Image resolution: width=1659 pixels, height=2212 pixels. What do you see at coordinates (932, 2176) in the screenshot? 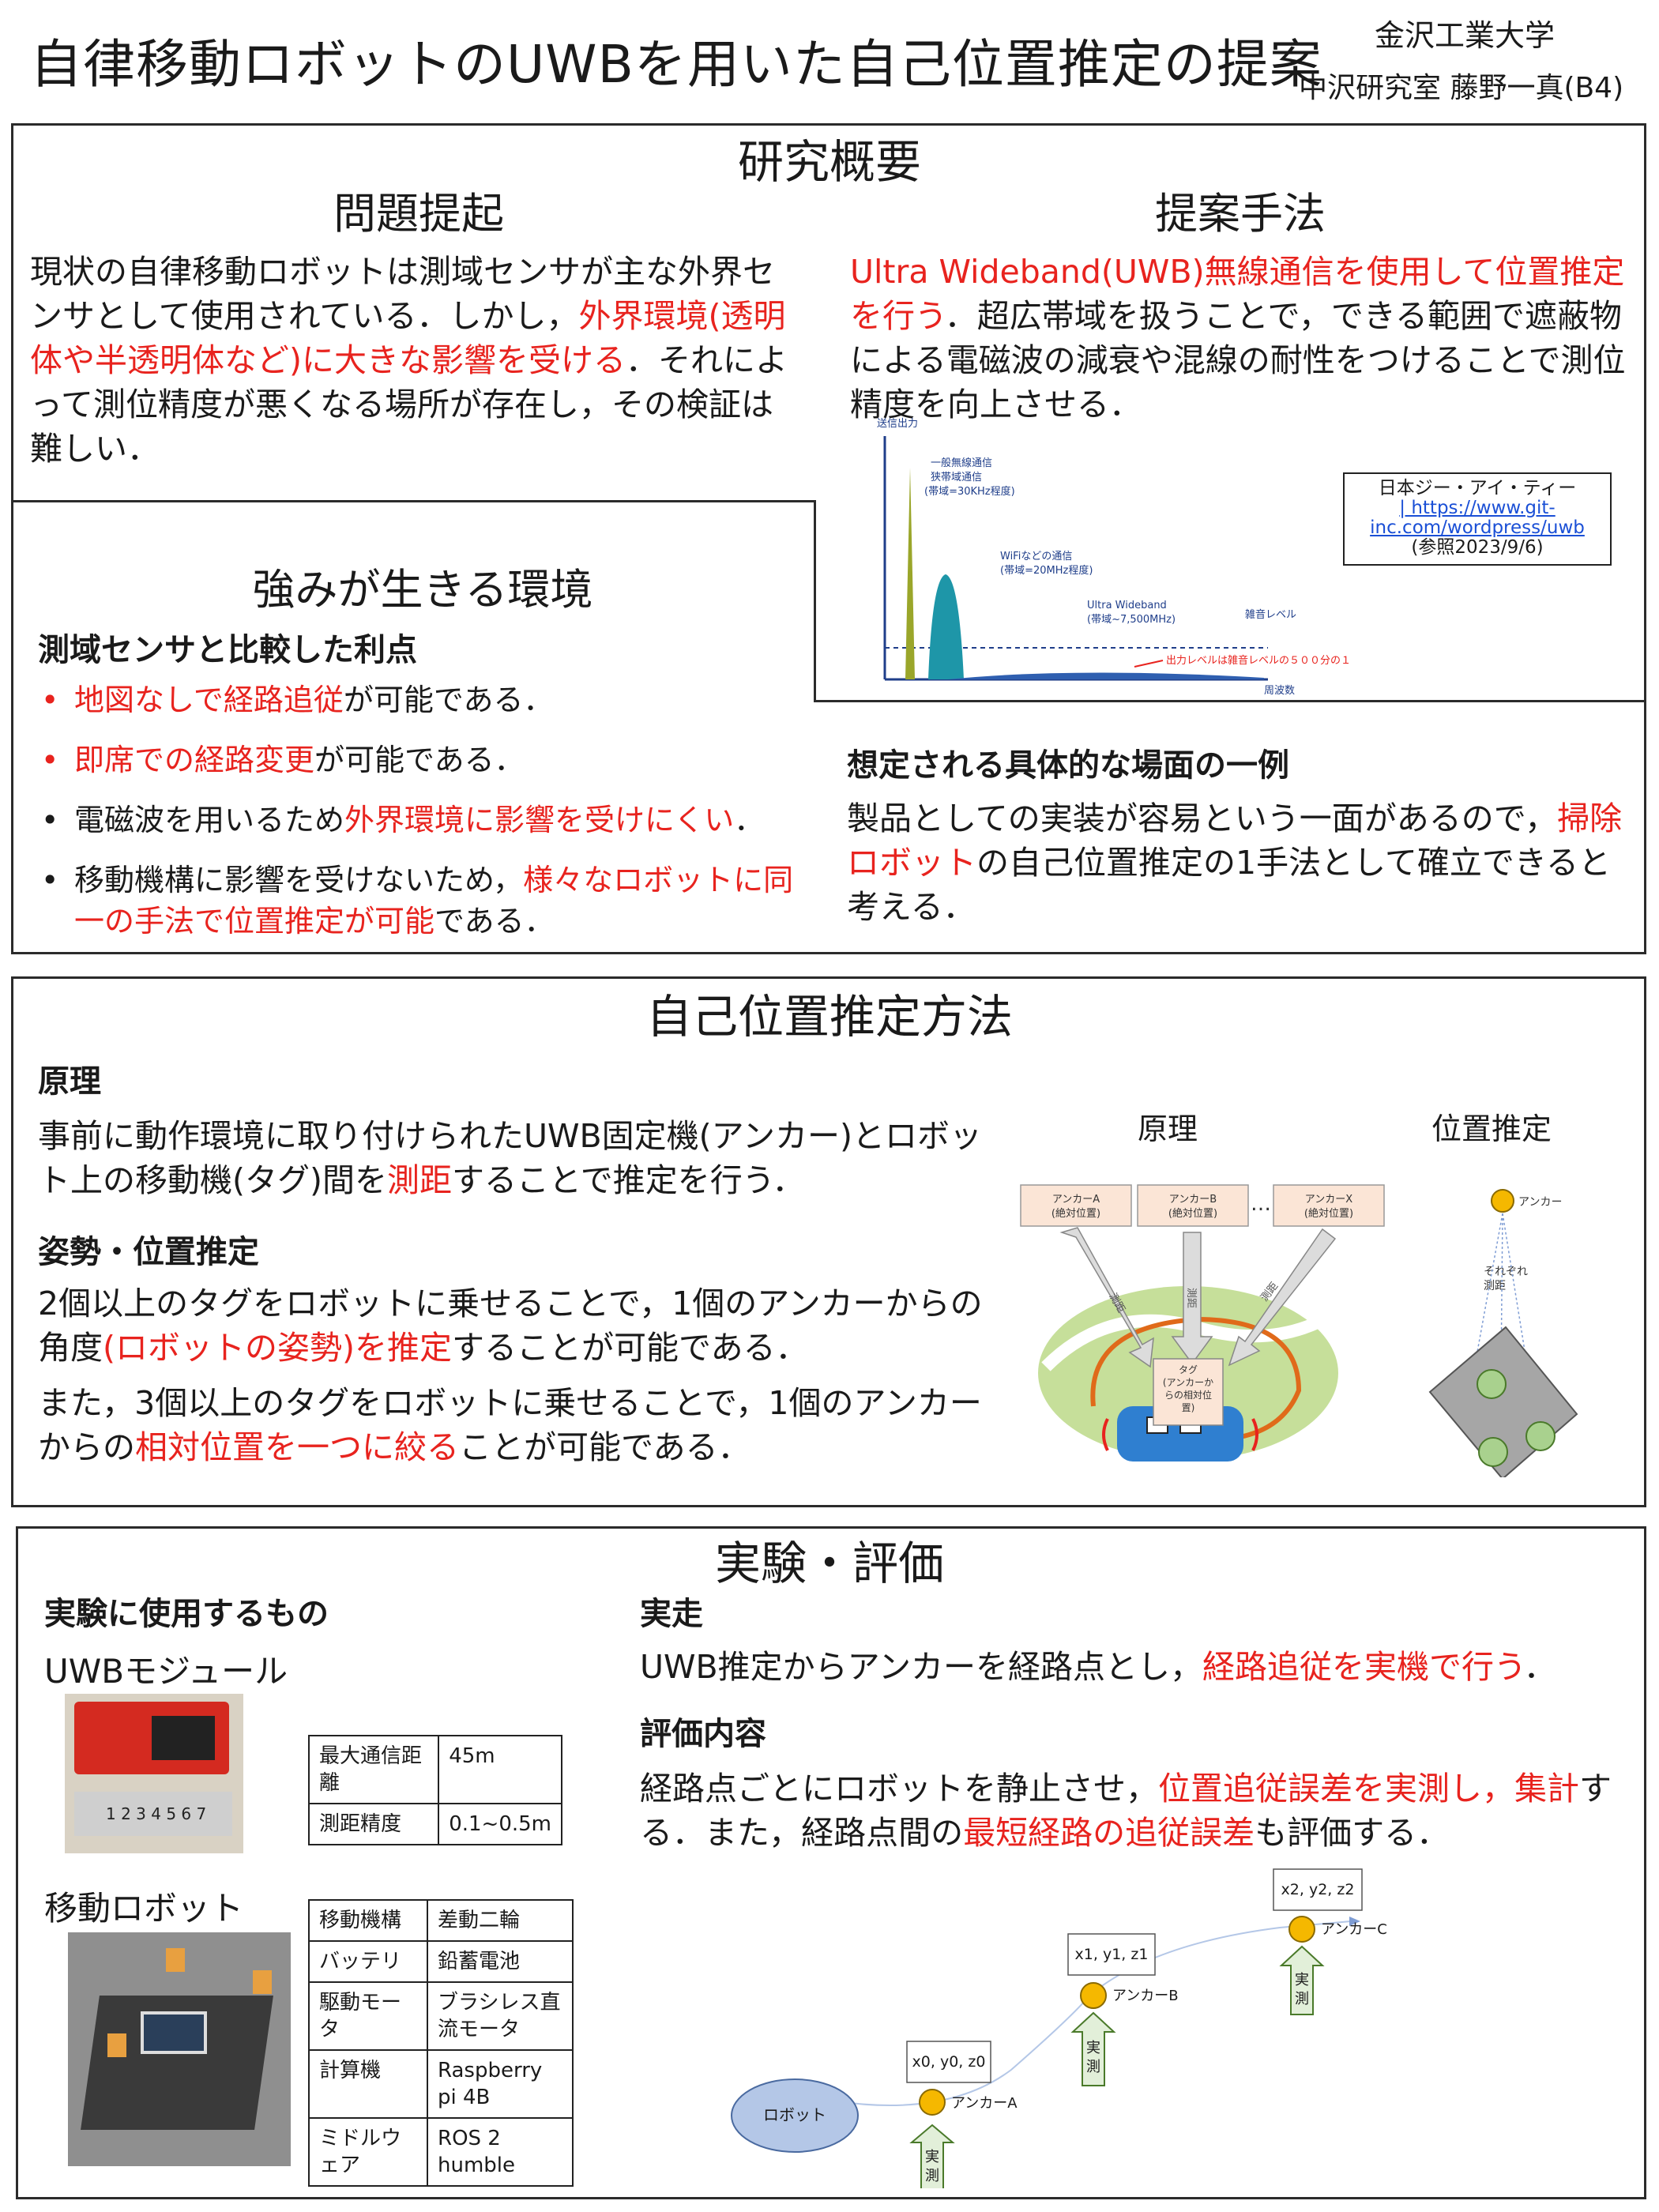
I see `measured-a-2: 測` at bounding box center [932, 2176].